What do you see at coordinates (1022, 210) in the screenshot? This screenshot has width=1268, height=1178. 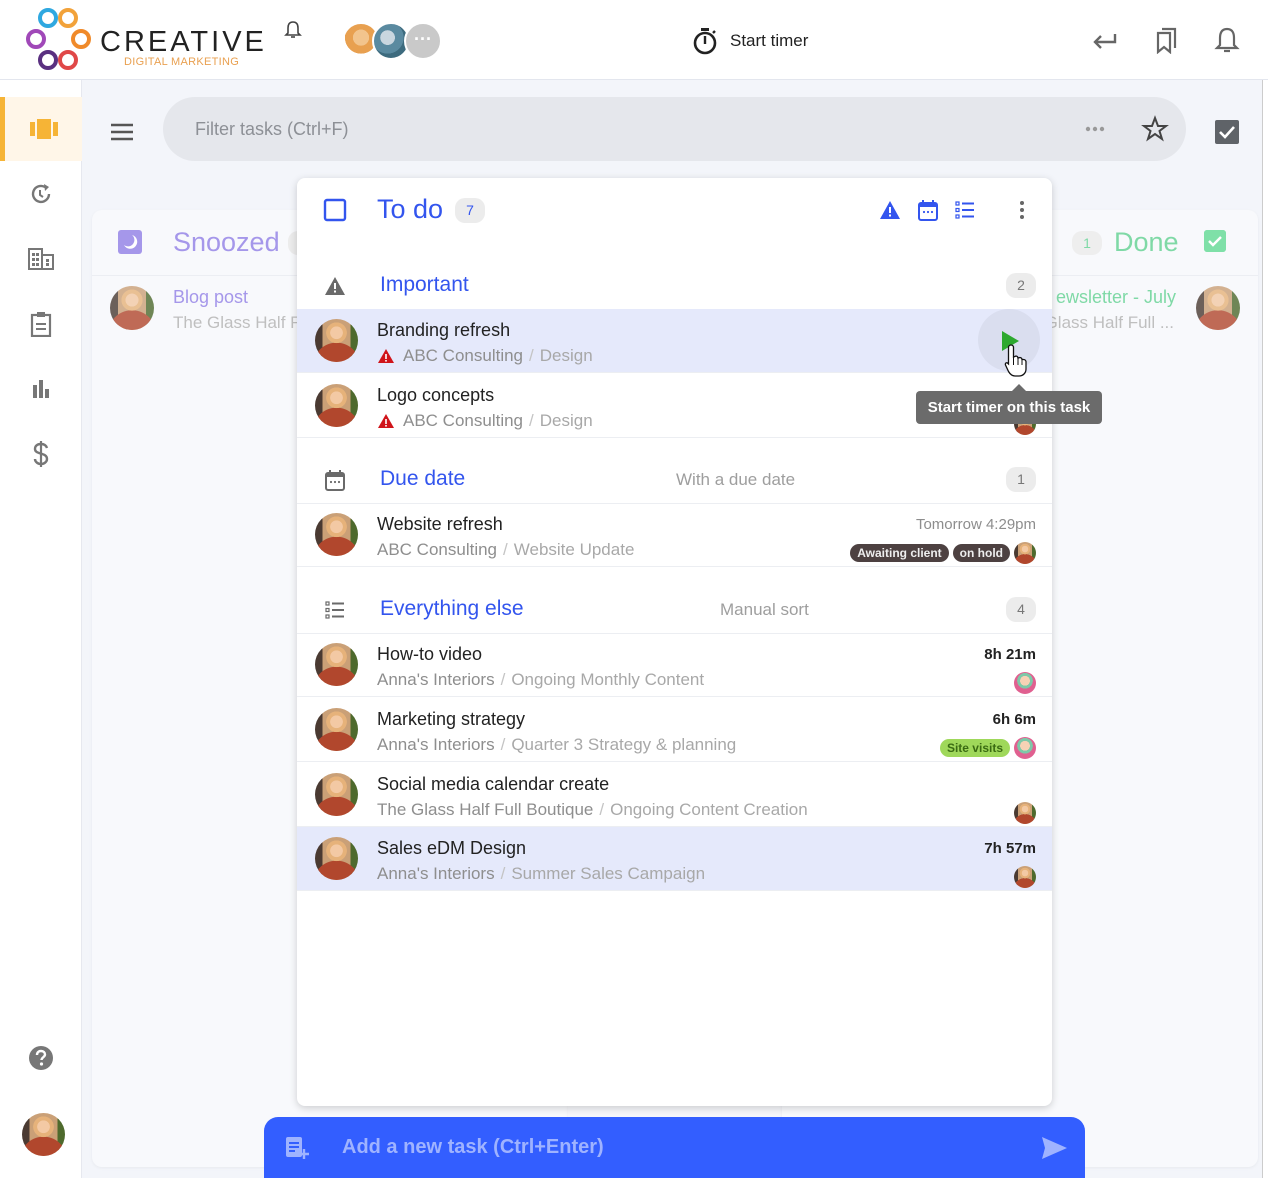 I see `kebab-menu-icon` at bounding box center [1022, 210].